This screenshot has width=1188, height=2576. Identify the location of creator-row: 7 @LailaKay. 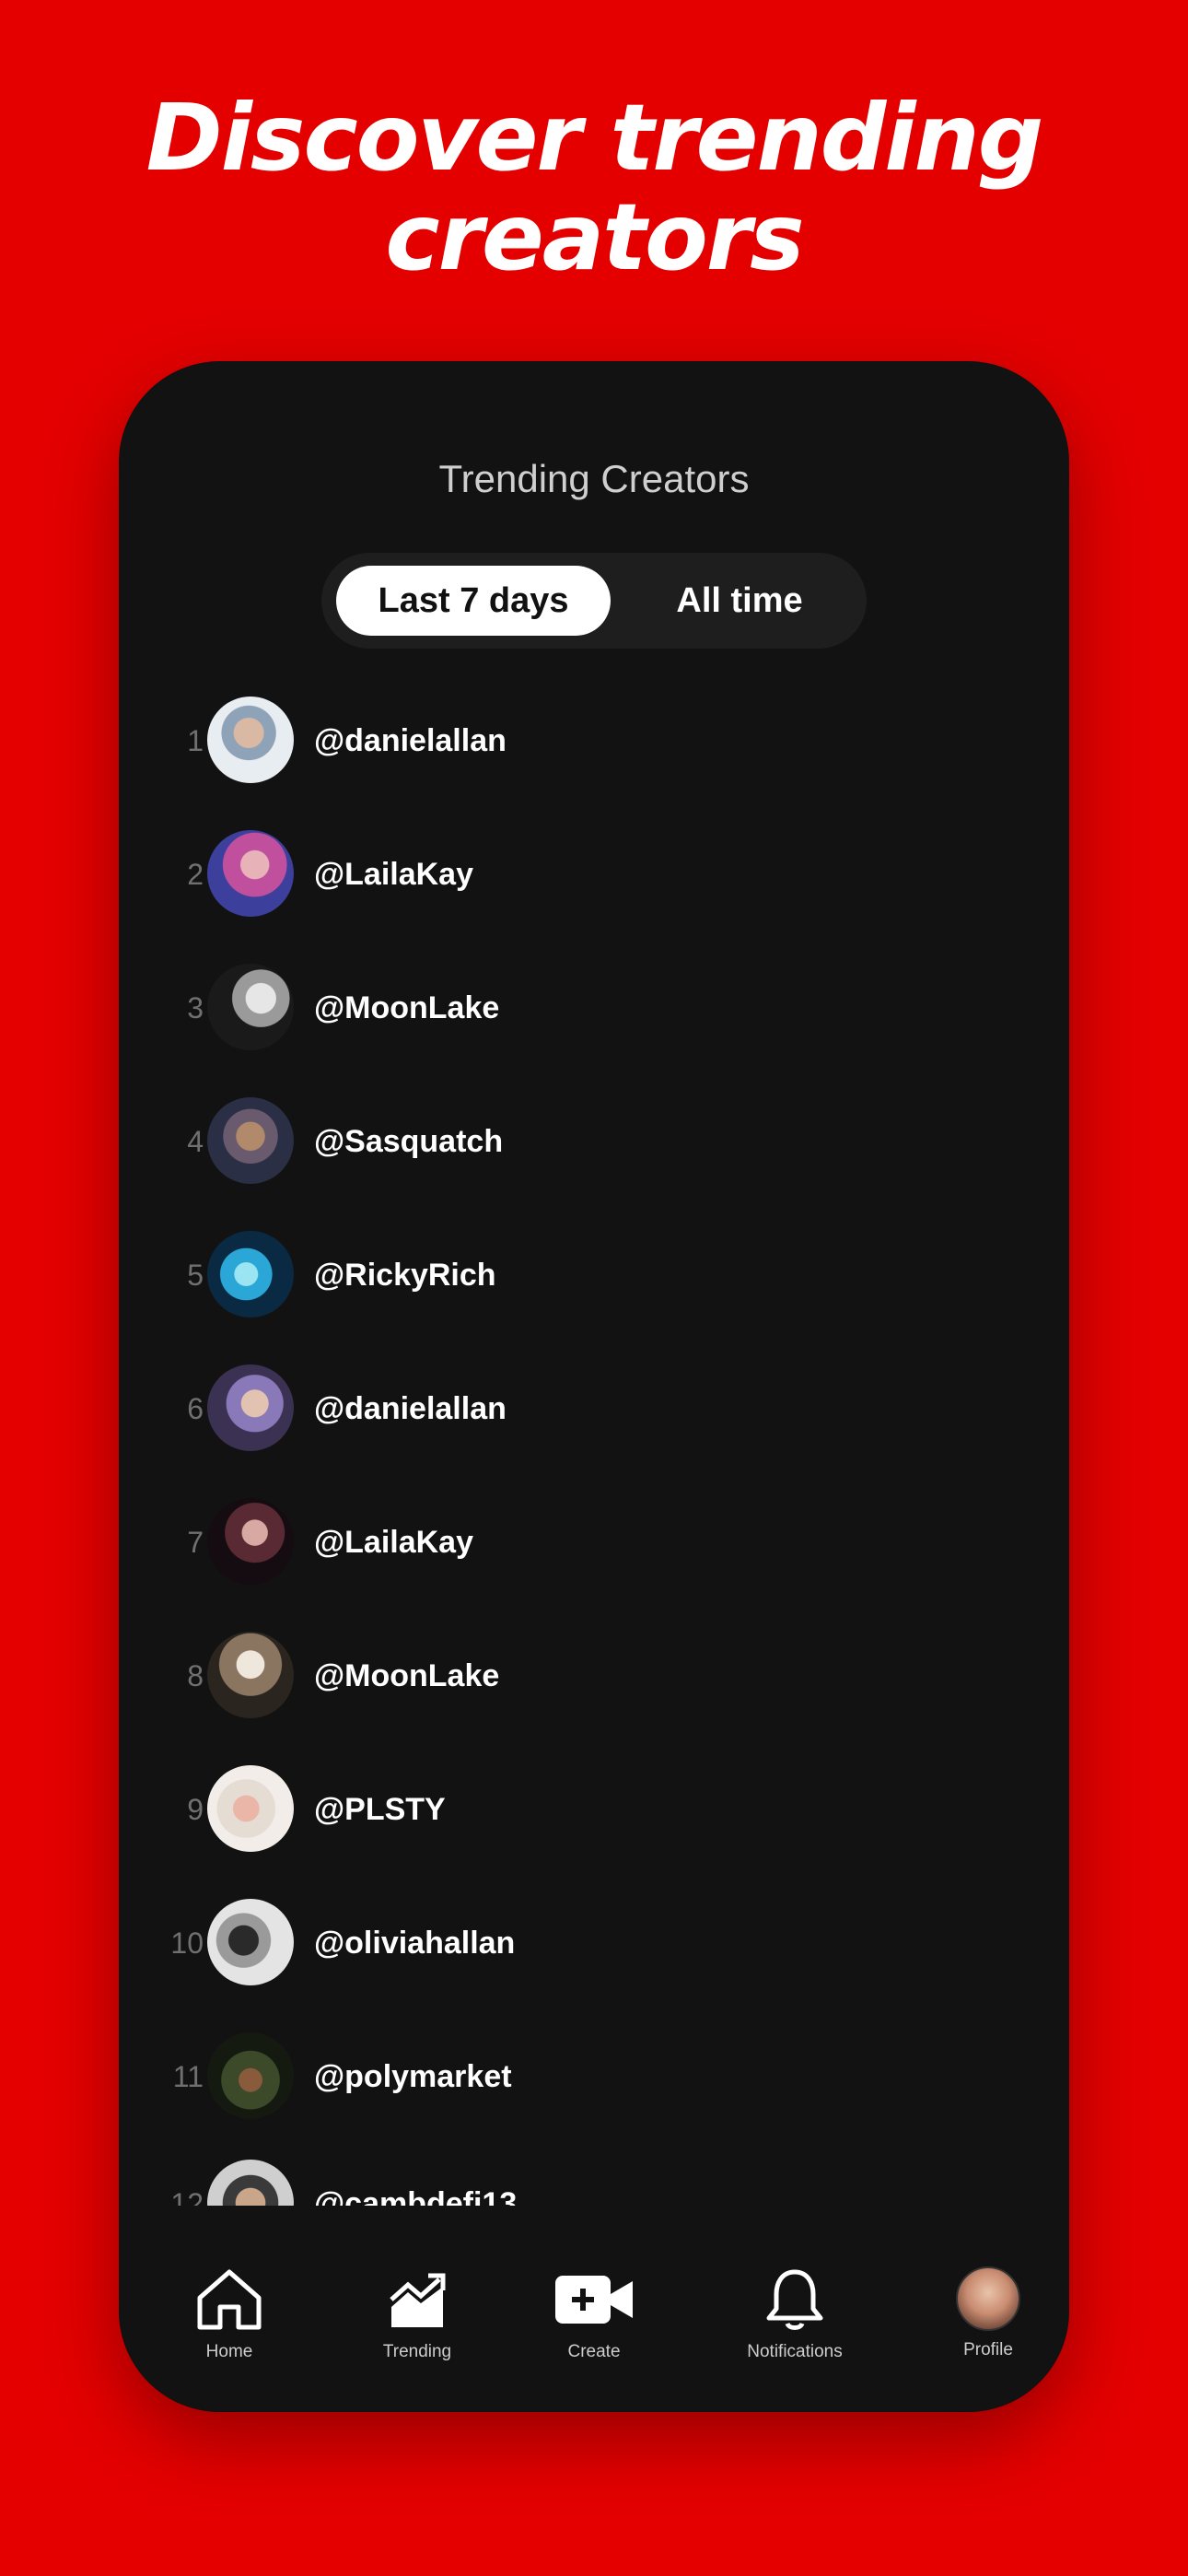
(594, 1542).